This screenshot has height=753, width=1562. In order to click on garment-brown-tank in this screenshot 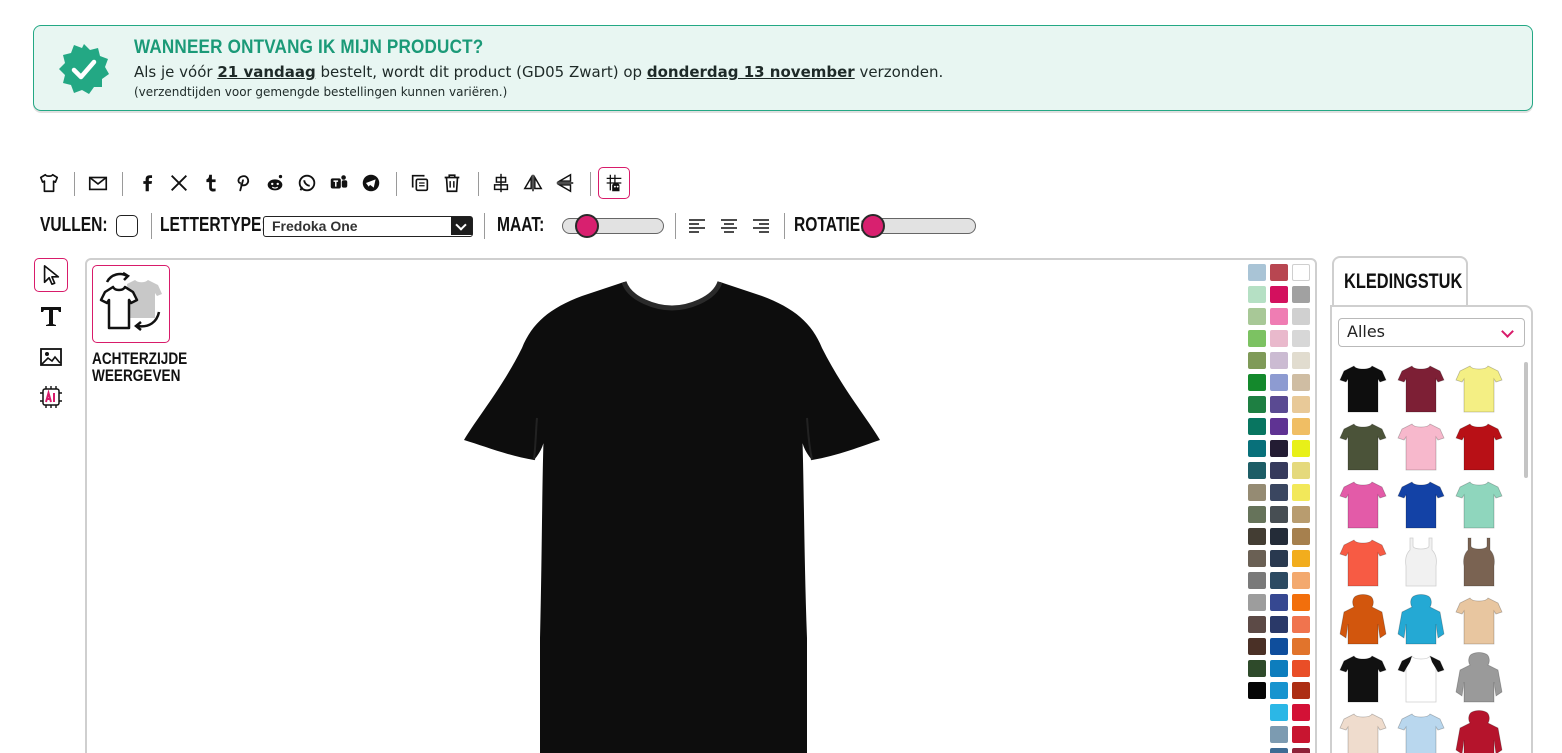, I will do `click(1479, 562)`.